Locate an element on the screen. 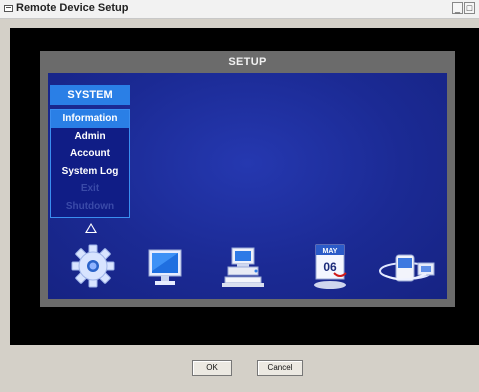 Image resolution: width=479 pixels, height=392 pixels. calendar-month: MAY is located at coordinates (330, 251).